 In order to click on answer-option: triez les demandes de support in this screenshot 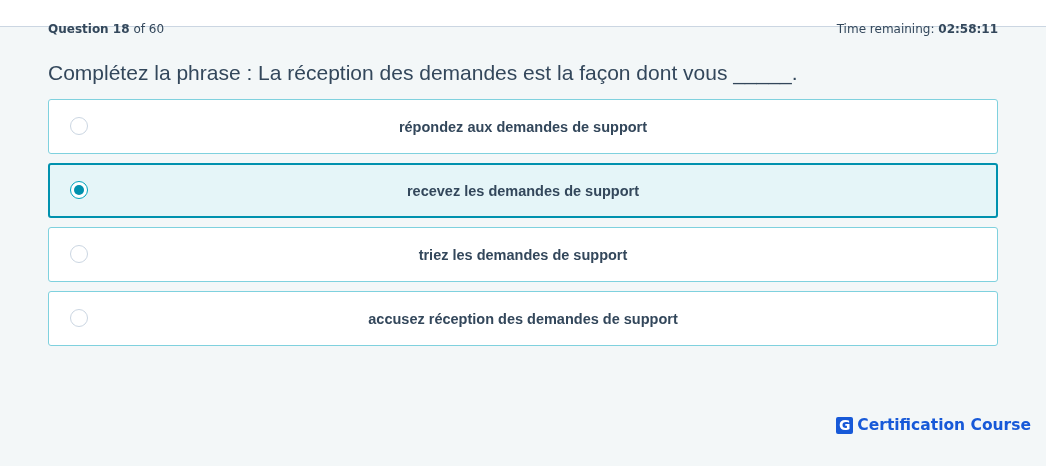, I will do `click(523, 254)`.